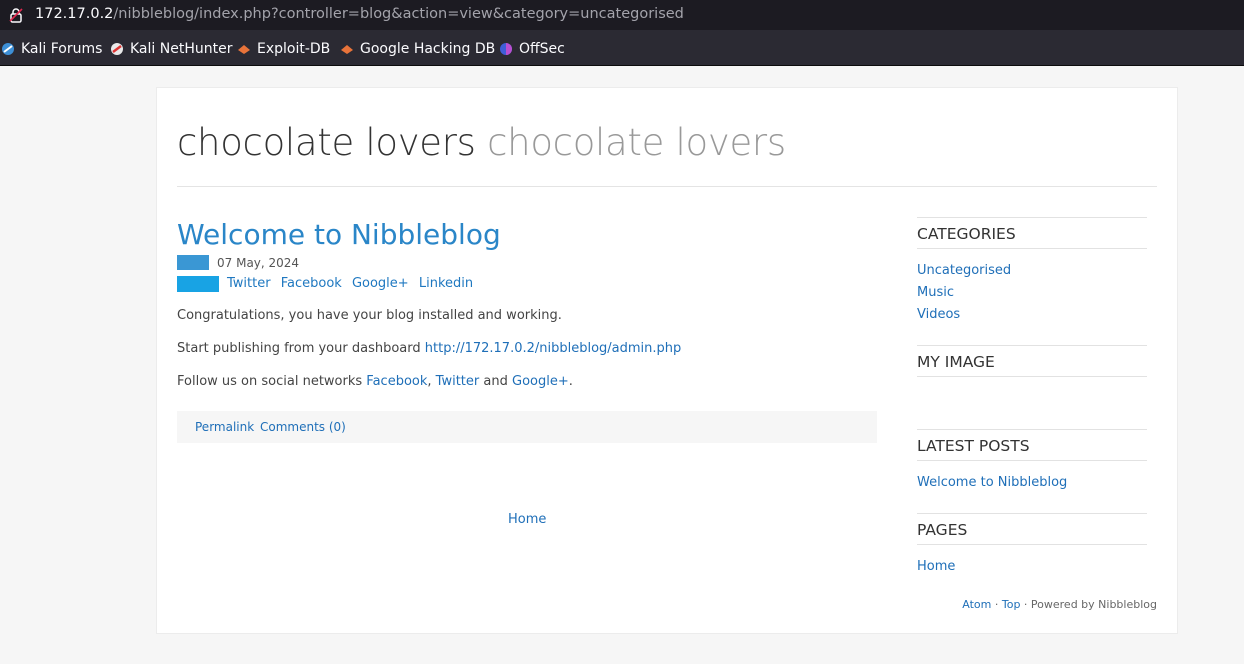 The image size is (1244, 664). What do you see at coordinates (429, 381) in the screenshot?
I see `comma-text: ,` at bounding box center [429, 381].